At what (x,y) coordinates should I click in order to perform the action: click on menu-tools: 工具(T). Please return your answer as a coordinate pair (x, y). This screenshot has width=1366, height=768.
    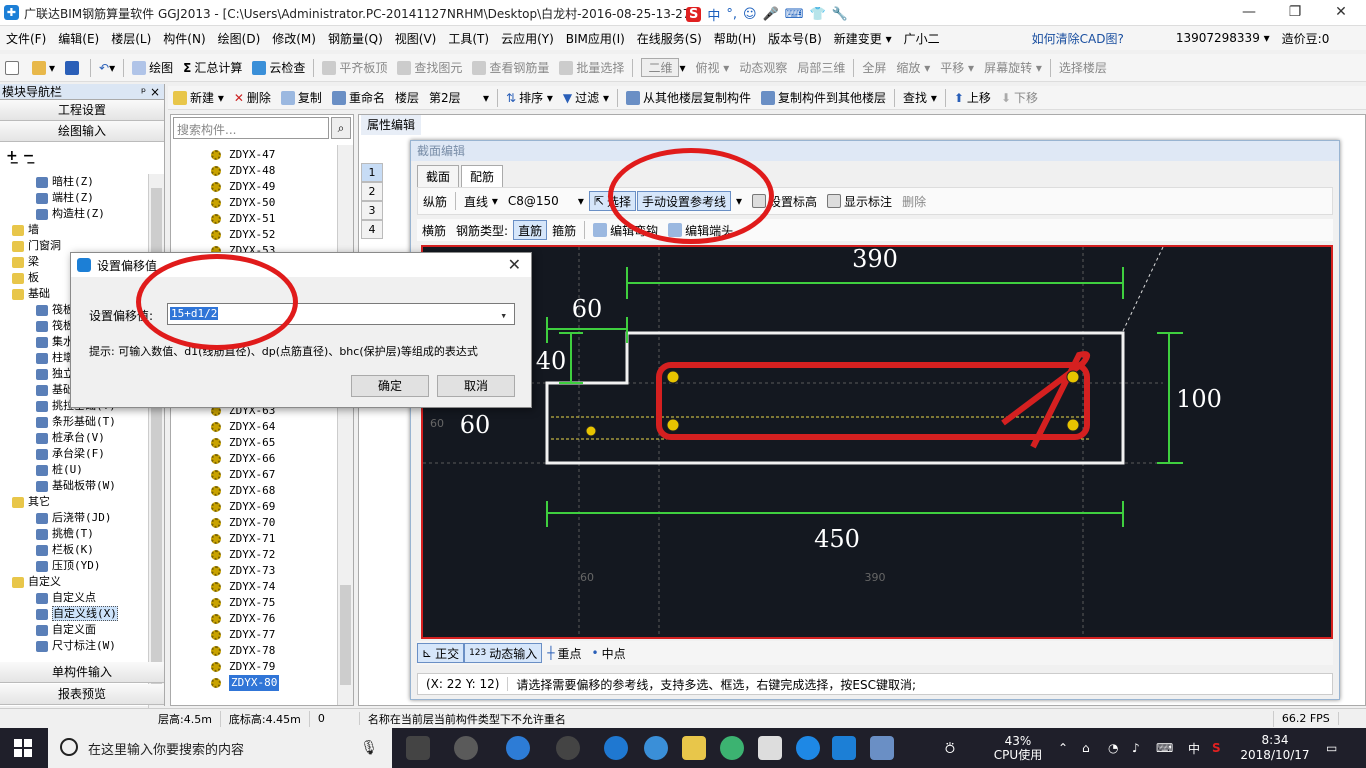
    Looking at the image, I should click on (468, 38).